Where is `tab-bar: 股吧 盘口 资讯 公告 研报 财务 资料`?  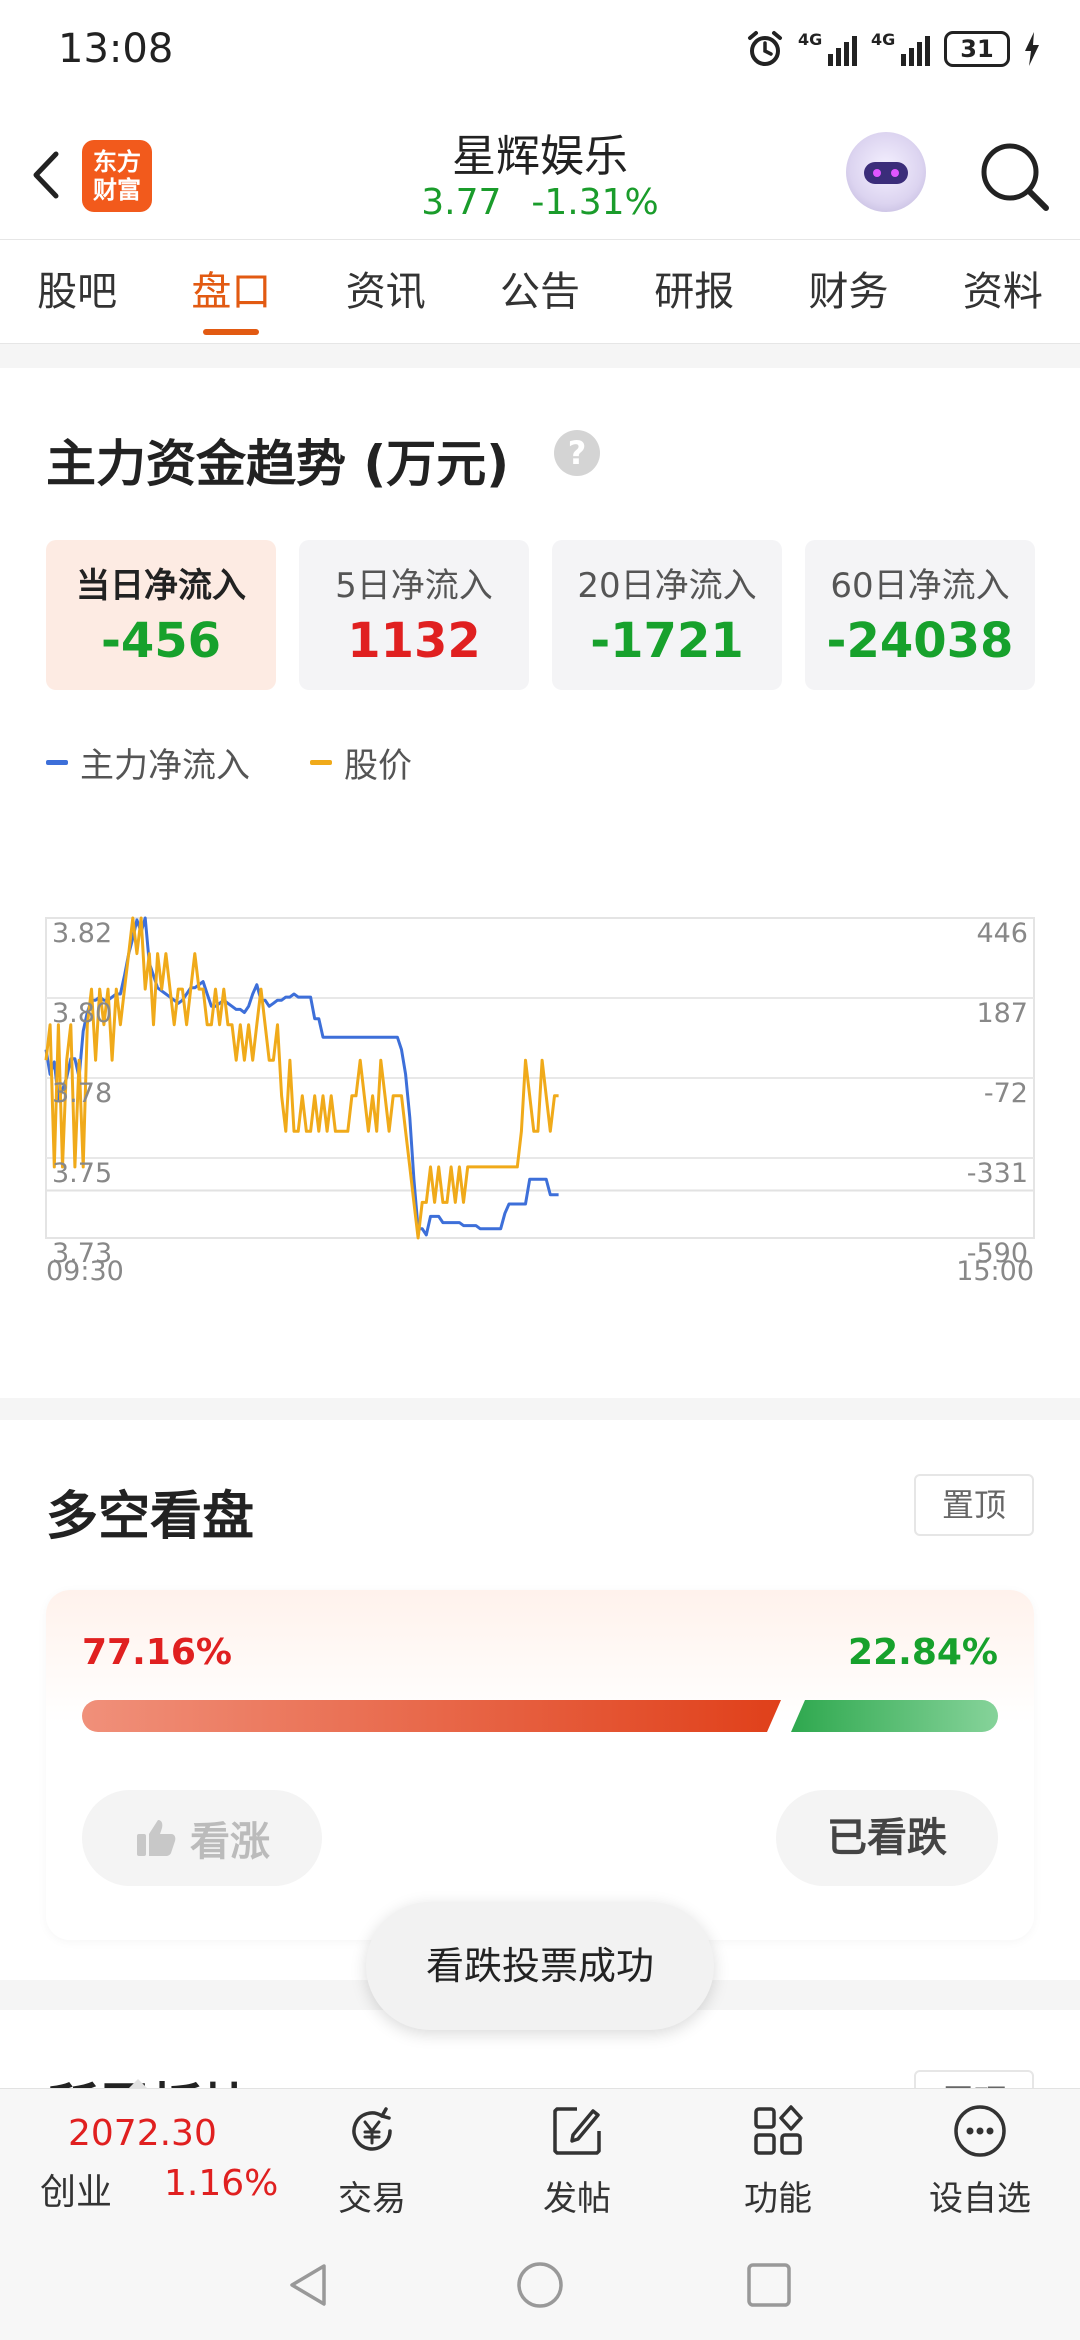 tab-bar: 股吧 盘口 资讯 公告 研报 财务 资料 is located at coordinates (540, 292).